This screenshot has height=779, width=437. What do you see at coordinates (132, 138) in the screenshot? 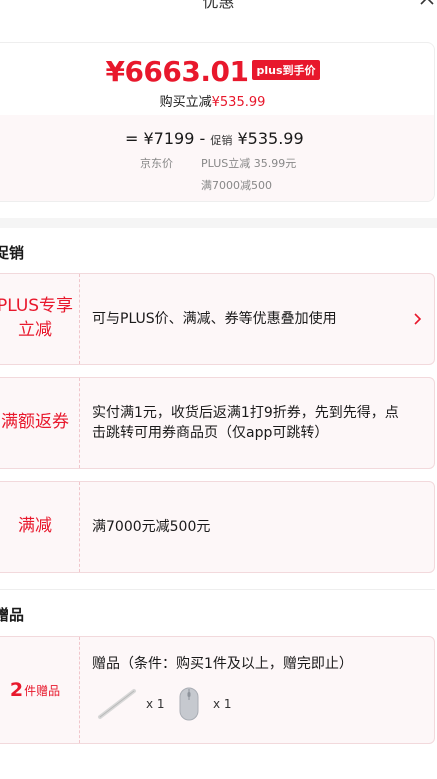
I see `equals-sign: =` at bounding box center [132, 138].